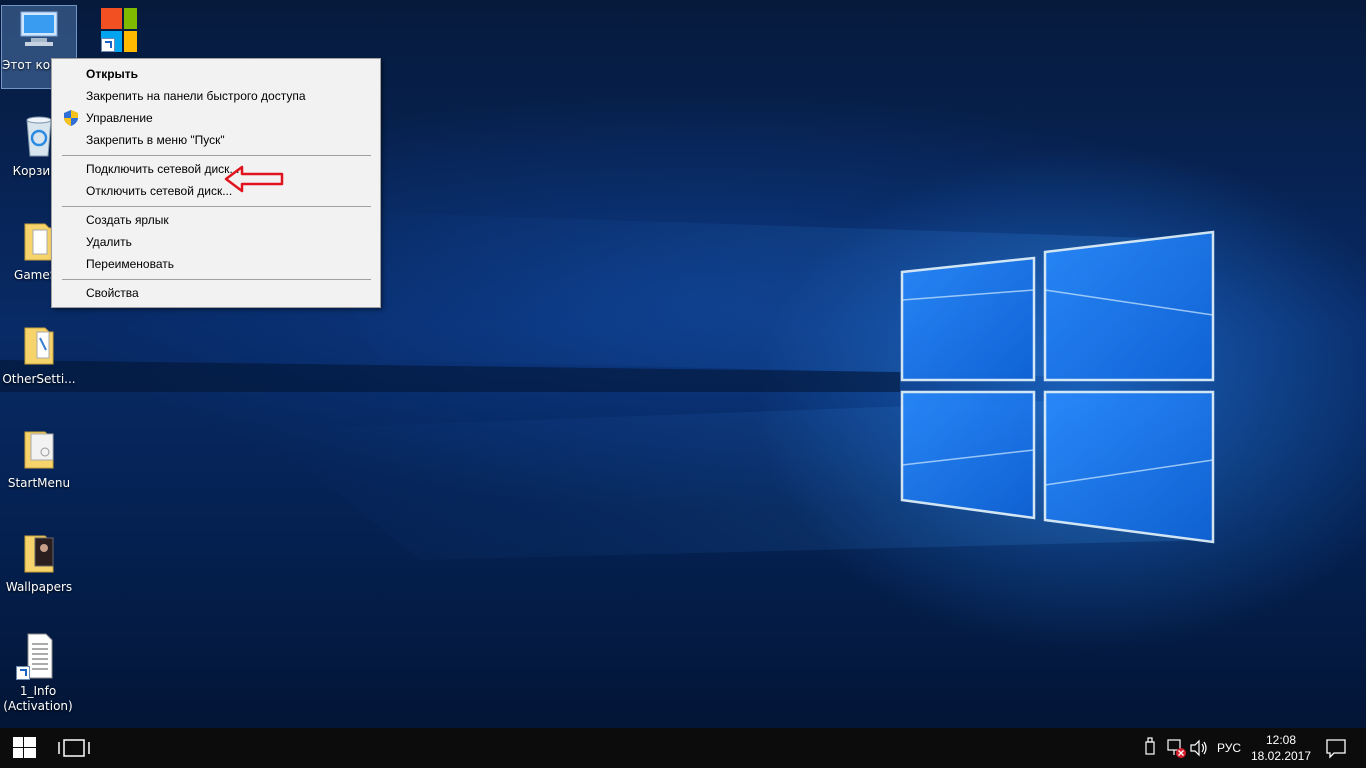 This screenshot has width=1366, height=771. I want to click on menu-item-rename: Переименовать, so click(216, 264).